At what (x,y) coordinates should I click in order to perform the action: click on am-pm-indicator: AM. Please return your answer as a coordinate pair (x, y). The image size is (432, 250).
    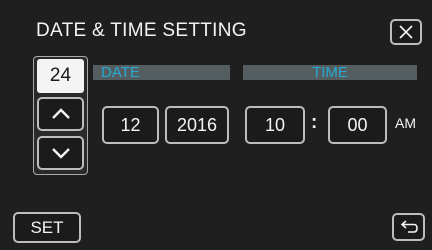
    Looking at the image, I should click on (405, 123).